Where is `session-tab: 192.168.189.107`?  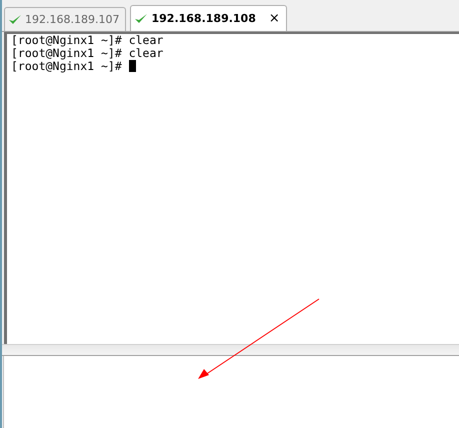 session-tab: 192.168.189.107 is located at coordinates (65, 19).